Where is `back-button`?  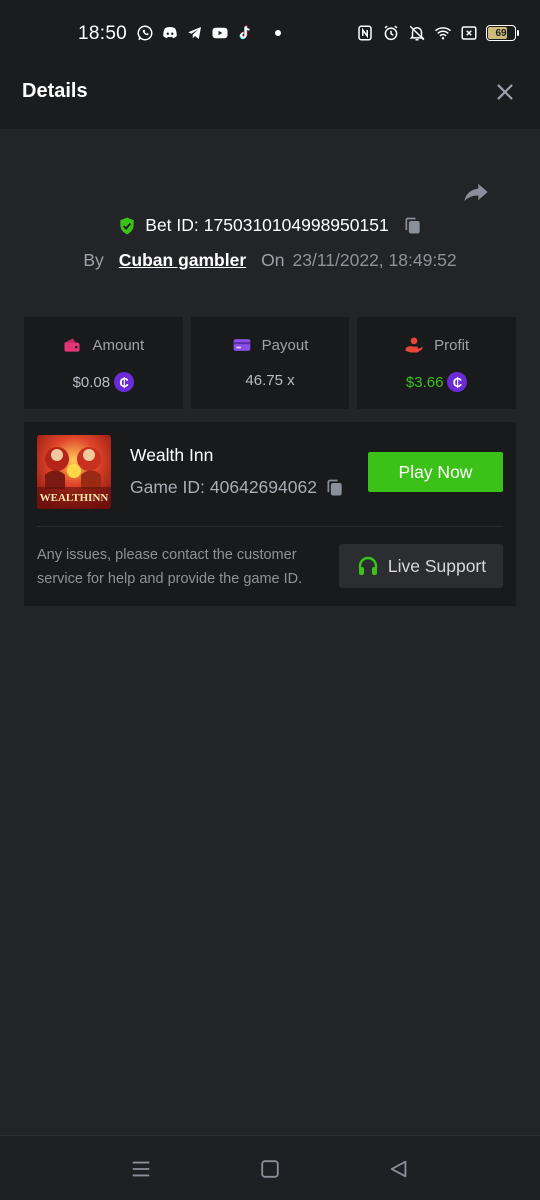
back-button is located at coordinates (399, 1169).